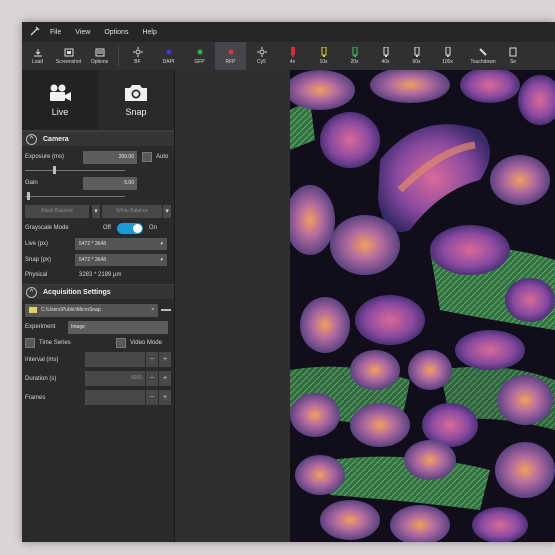 Image resolution: width=555 pixels, height=555 pixels. I want to click on toolbar: Load Screenshot Options BF DAPI GFP RFP, so click(288, 56).